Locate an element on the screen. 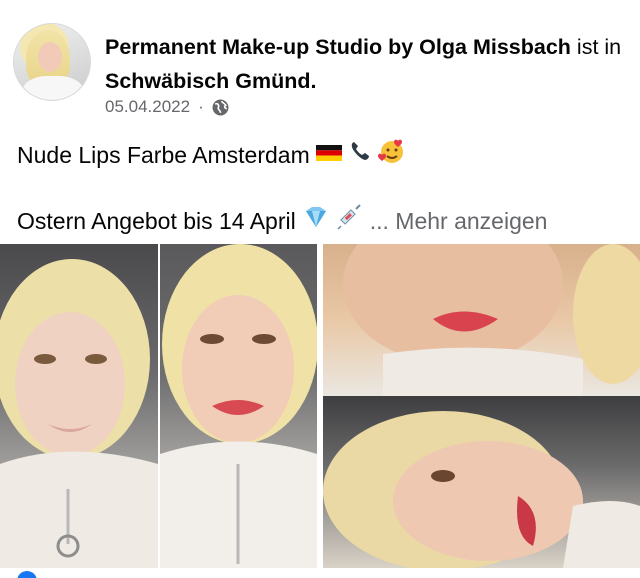 The width and height of the screenshot is (640, 578). see-more-link: ... Mehr anzeigen is located at coordinates (459, 221).